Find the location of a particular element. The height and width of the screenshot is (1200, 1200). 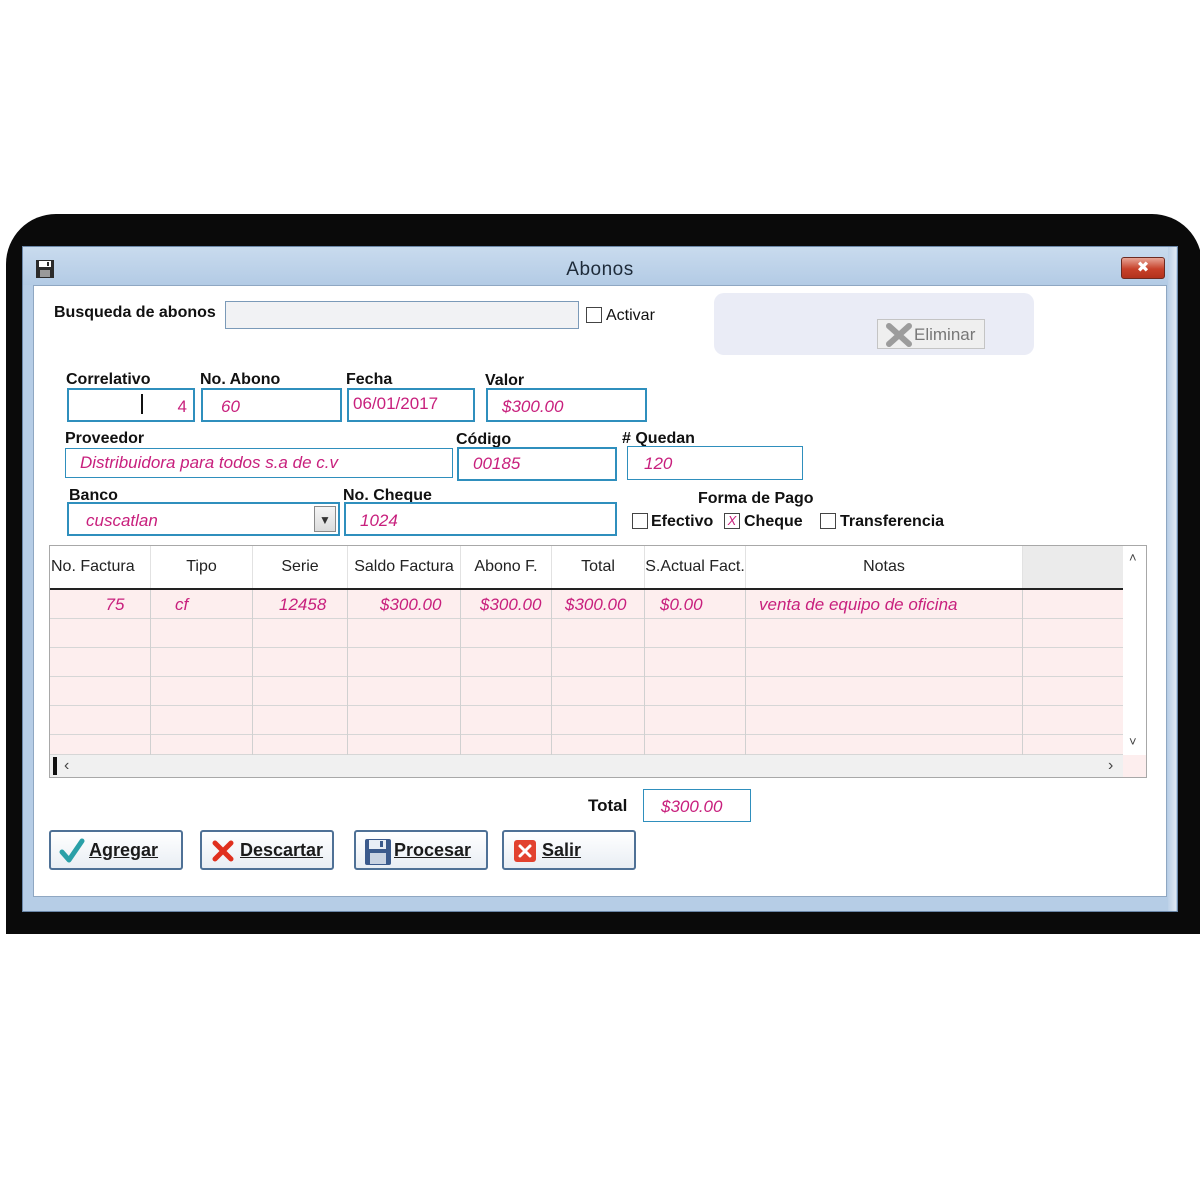

salir-button: Salir is located at coordinates (569, 850).